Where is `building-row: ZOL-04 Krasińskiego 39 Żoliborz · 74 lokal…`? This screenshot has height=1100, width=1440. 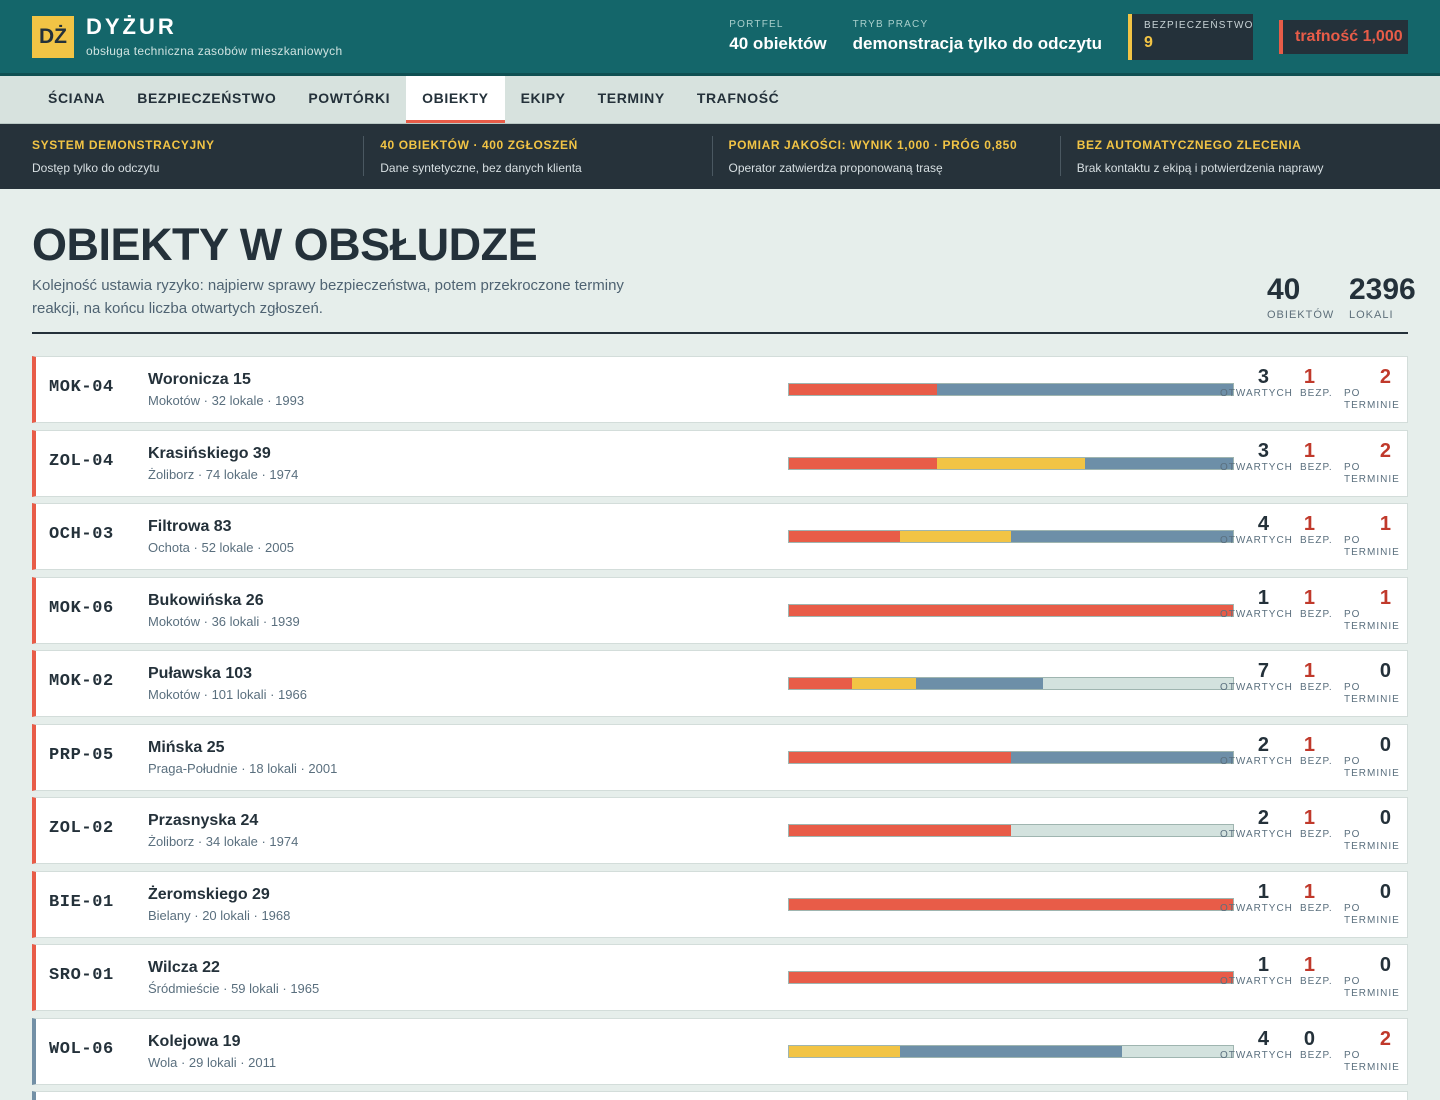
building-row: ZOL-04 Krasińskiego 39 Żoliborz · 74 lokal… is located at coordinates (720, 463).